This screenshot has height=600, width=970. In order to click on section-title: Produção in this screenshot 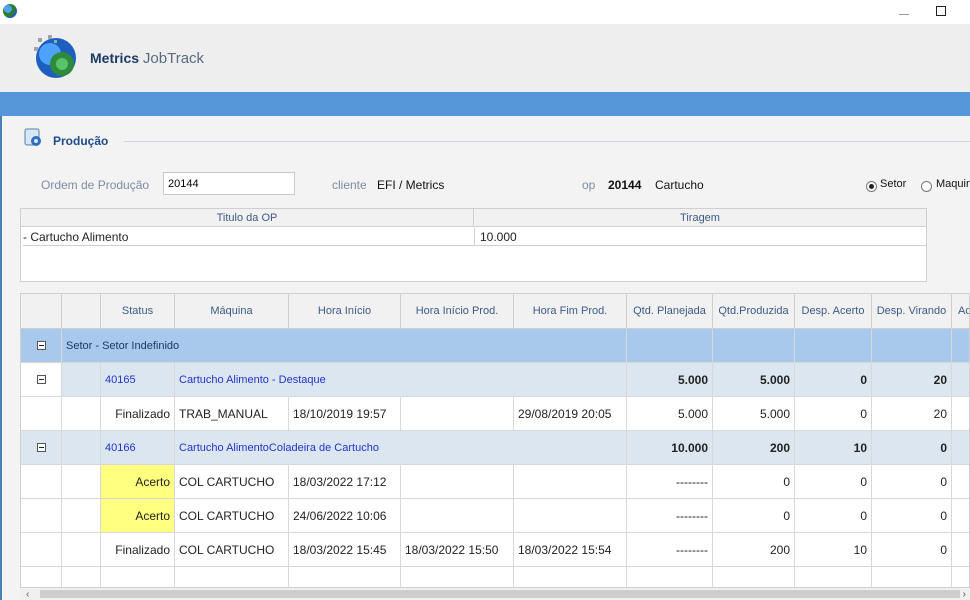, I will do `click(81, 141)`.